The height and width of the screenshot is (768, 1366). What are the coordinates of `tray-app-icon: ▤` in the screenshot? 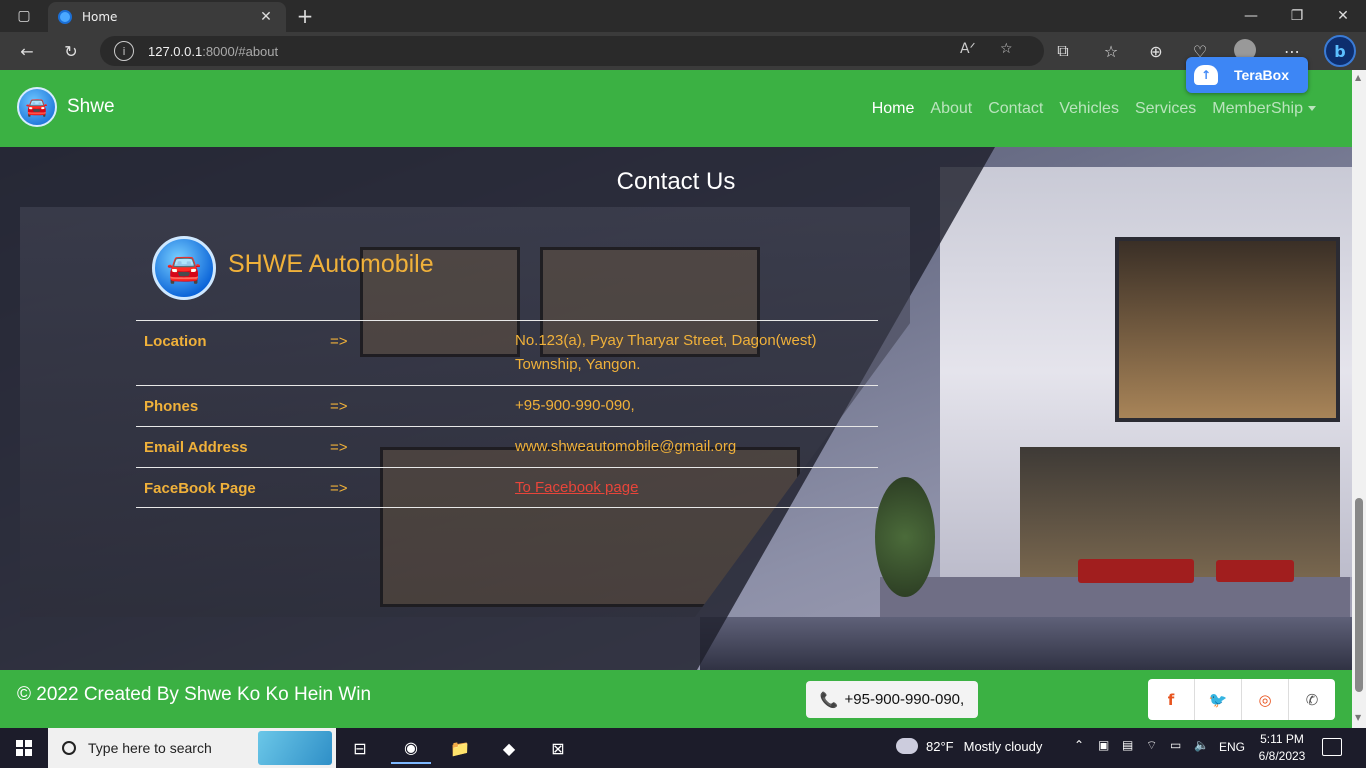 It's located at (1127, 745).